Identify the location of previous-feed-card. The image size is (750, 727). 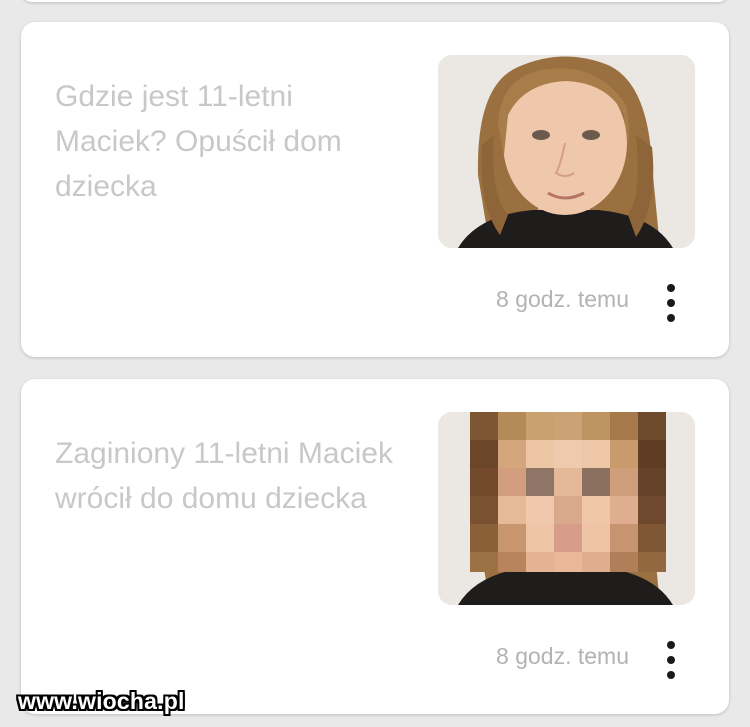
(375, 1).